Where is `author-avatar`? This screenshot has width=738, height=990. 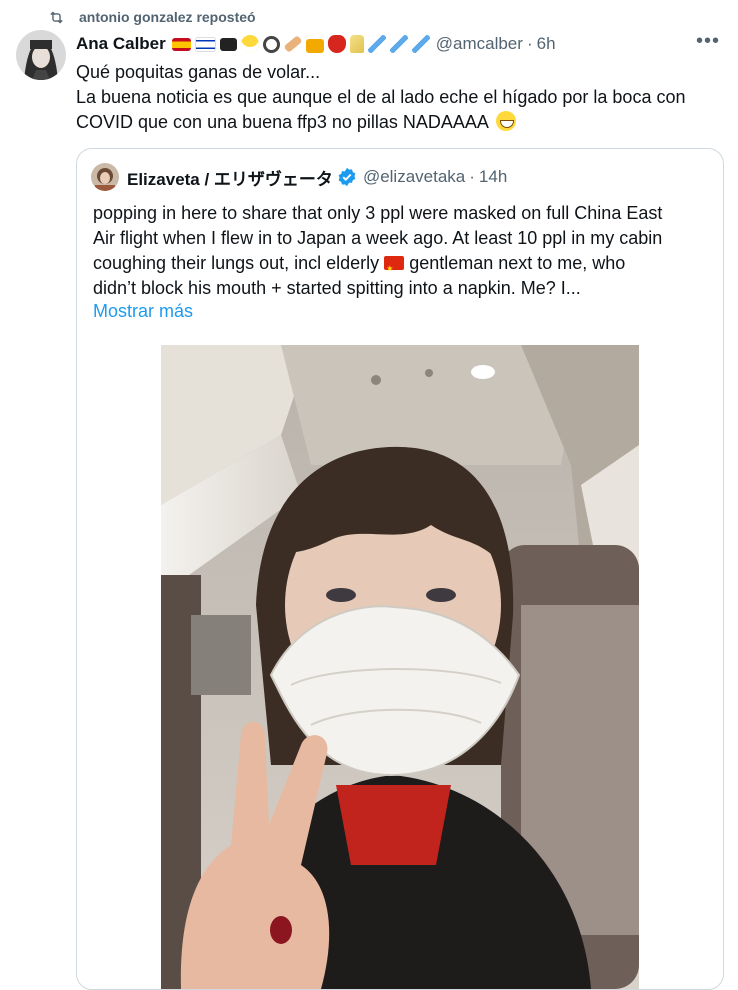
author-avatar is located at coordinates (41, 55).